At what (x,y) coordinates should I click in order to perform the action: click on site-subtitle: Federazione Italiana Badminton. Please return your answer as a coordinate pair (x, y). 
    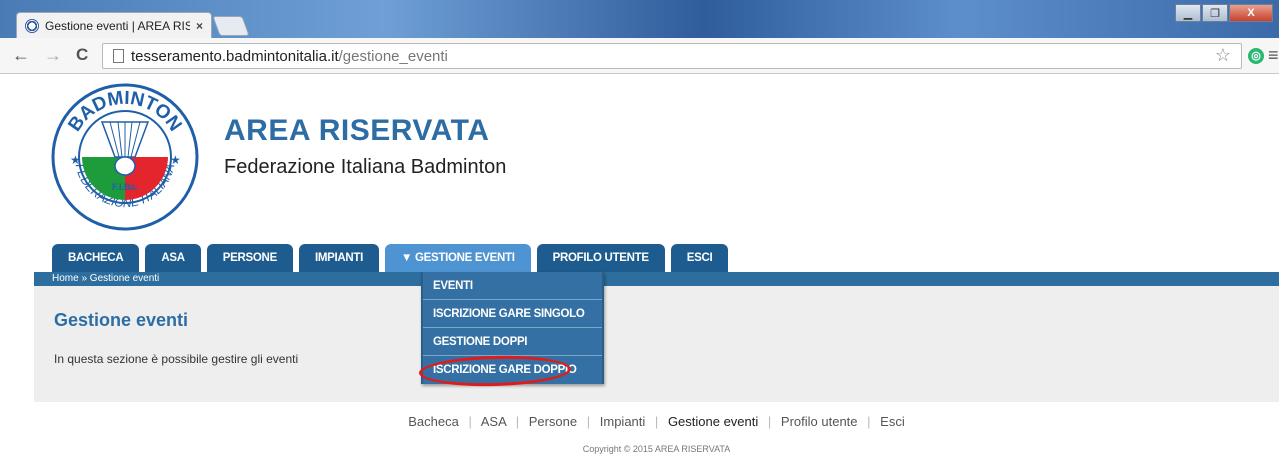
    Looking at the image, I should click on (365, 167).